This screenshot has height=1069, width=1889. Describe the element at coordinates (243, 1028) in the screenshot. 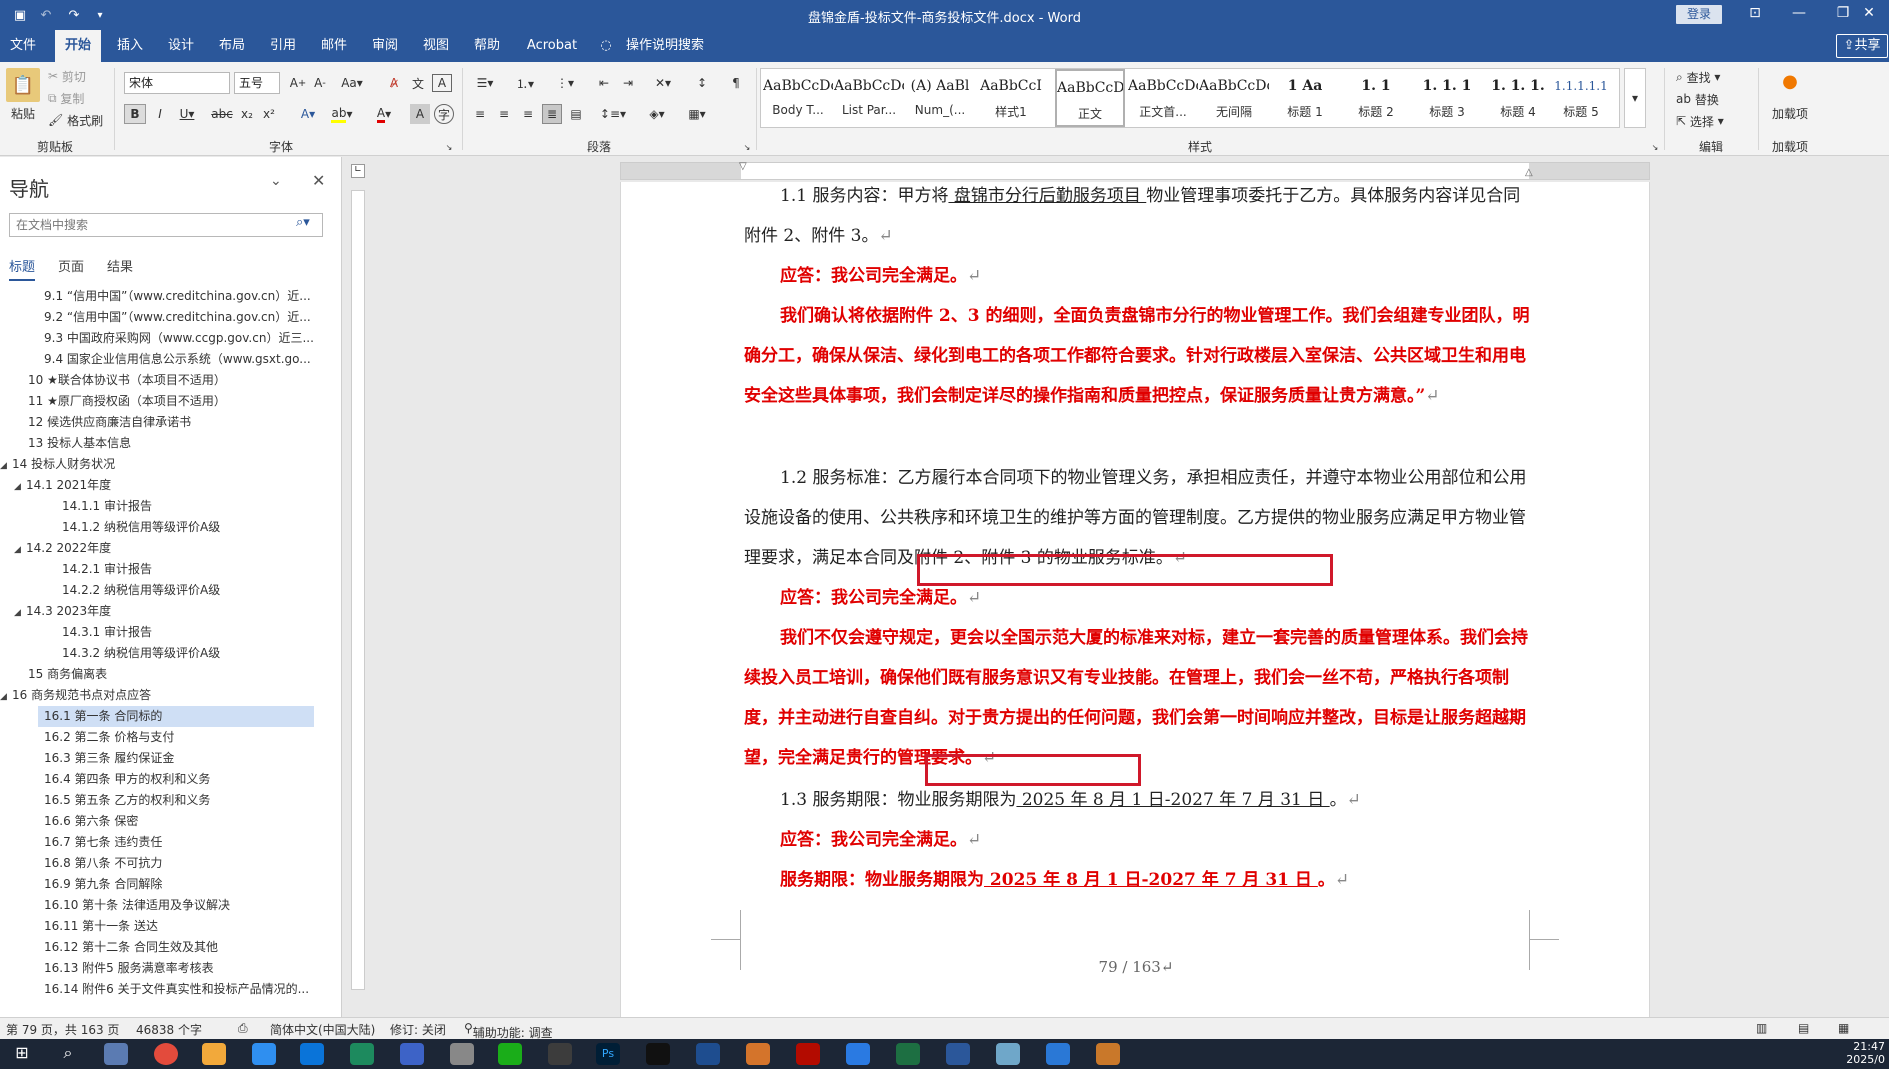

I see `proofing-icon: ⎙` at that location.